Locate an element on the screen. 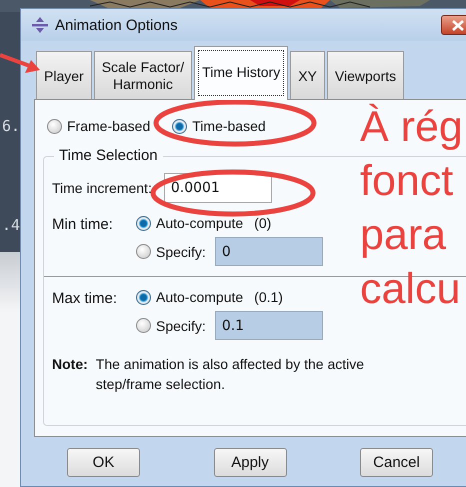 This screenshot has width=466, height=487. dialog-button: OK is located at coordinates (103, 462).